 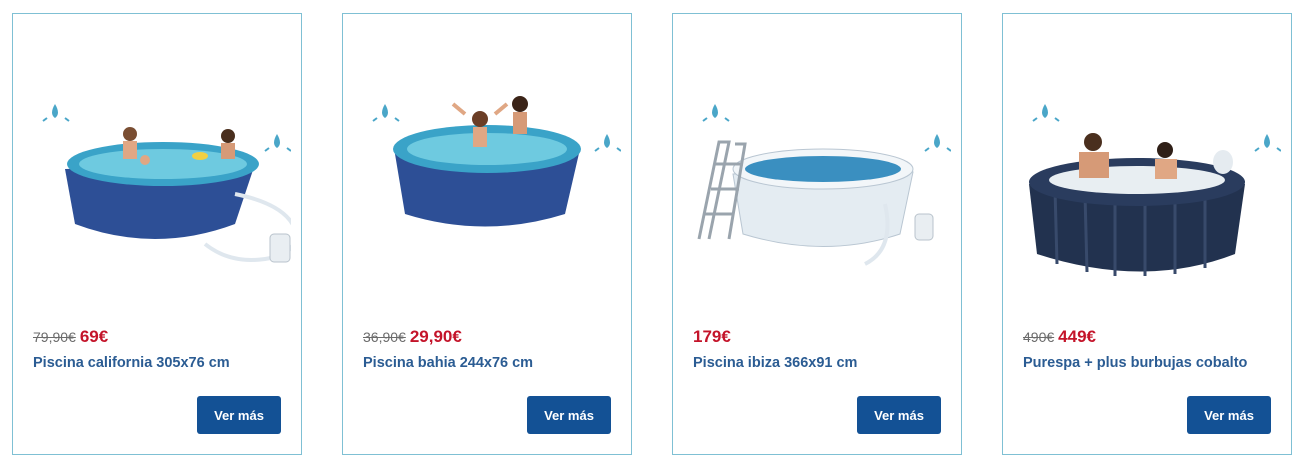 I want to click on pool-with-ladder-image, so click(x=824, y=185).